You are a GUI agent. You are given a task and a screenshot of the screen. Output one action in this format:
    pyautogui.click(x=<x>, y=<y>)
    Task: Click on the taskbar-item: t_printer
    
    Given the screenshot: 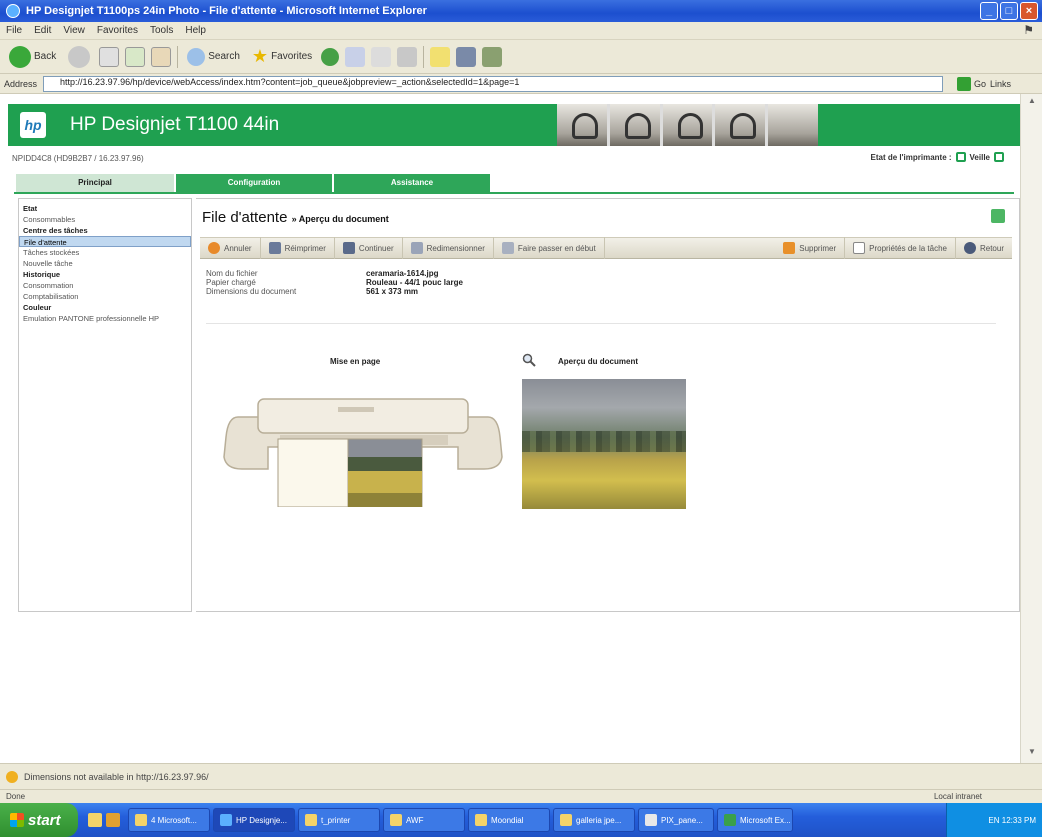 What is the action you would take?
    pyautogui.click(x=339, y=820)
    